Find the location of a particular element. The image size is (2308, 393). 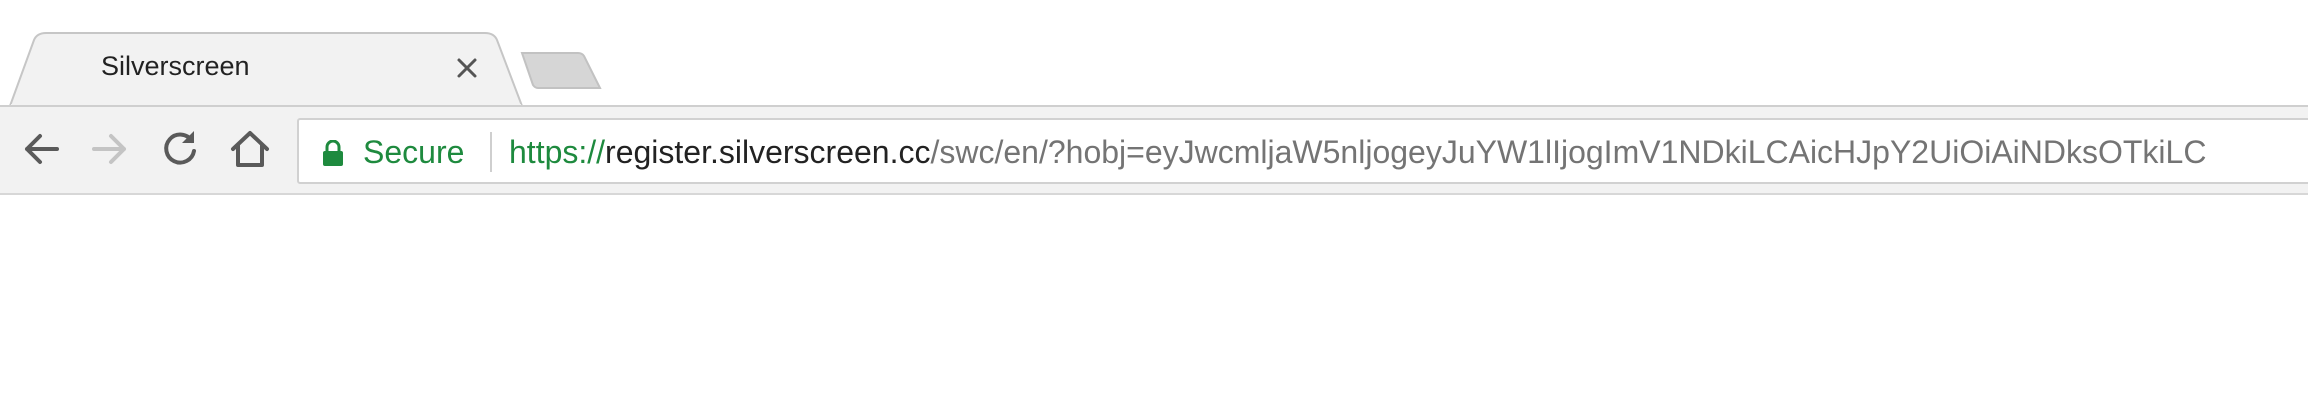

reload-icon is located at coordinates (180, 148).